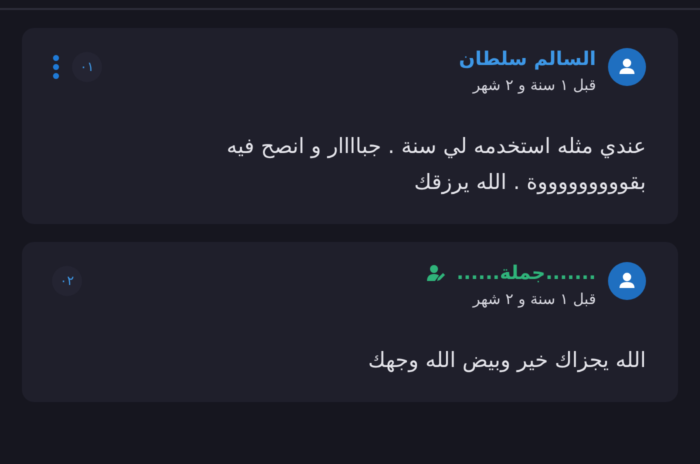  Describe the element at coordinates (67, 281) in the screenshot. I see `comment-number: ٠٢` at that location.